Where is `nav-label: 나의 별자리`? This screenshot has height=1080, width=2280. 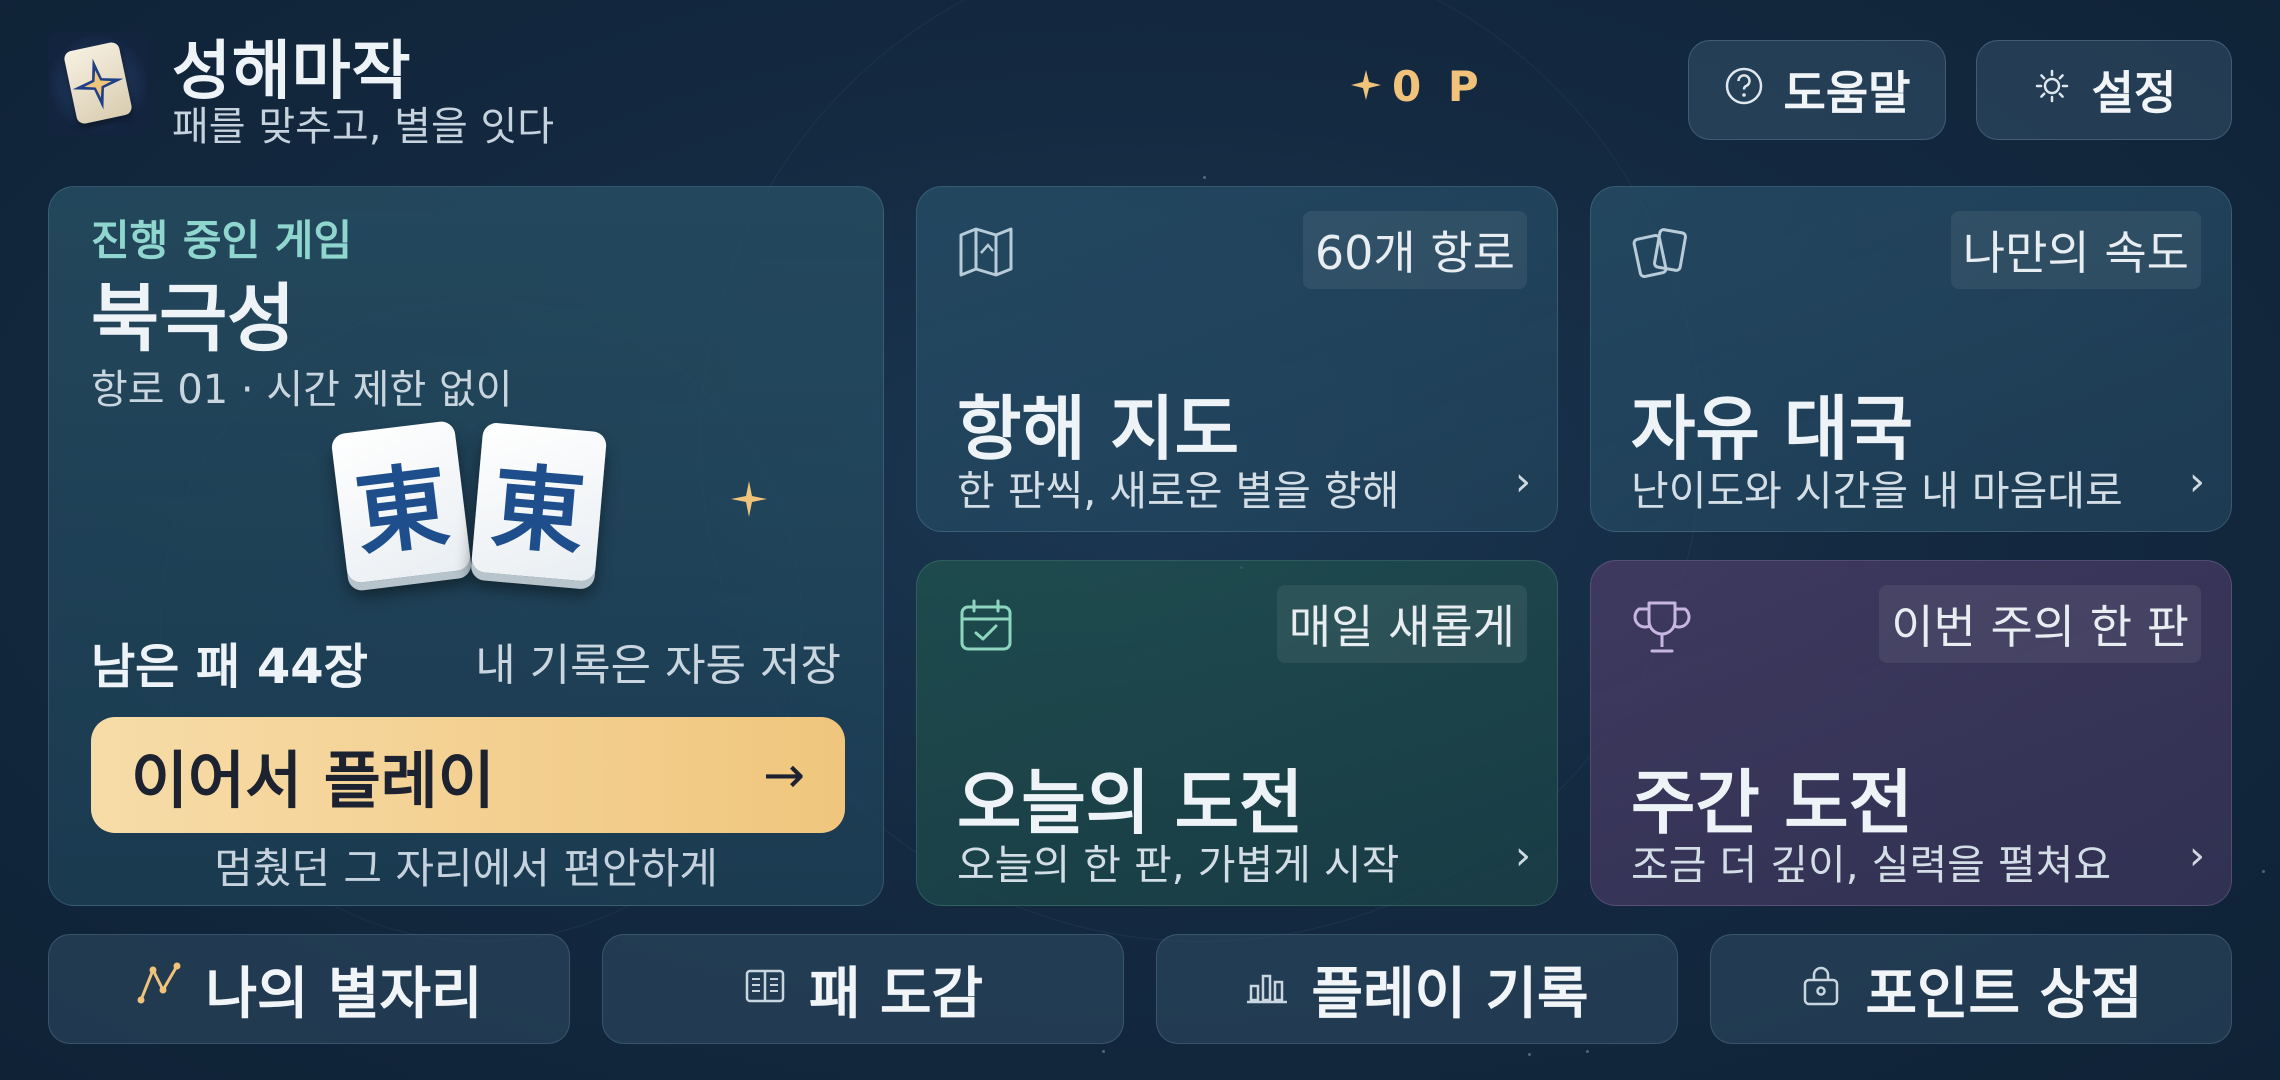
nav-label: 나의 별자리 is located at coordinates (344, 994).